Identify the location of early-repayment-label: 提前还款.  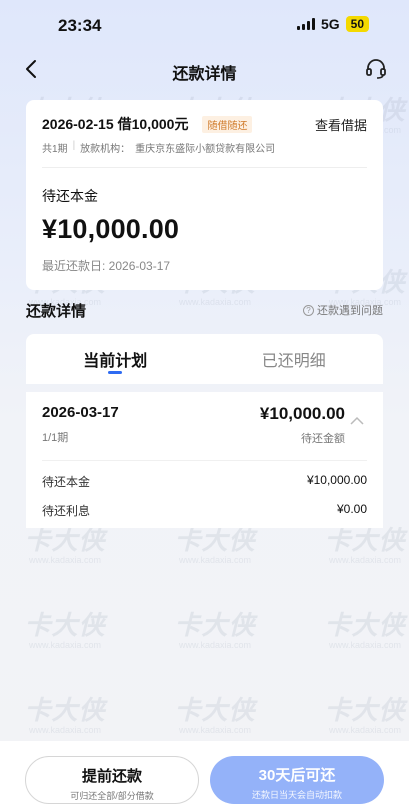
(111, 776).